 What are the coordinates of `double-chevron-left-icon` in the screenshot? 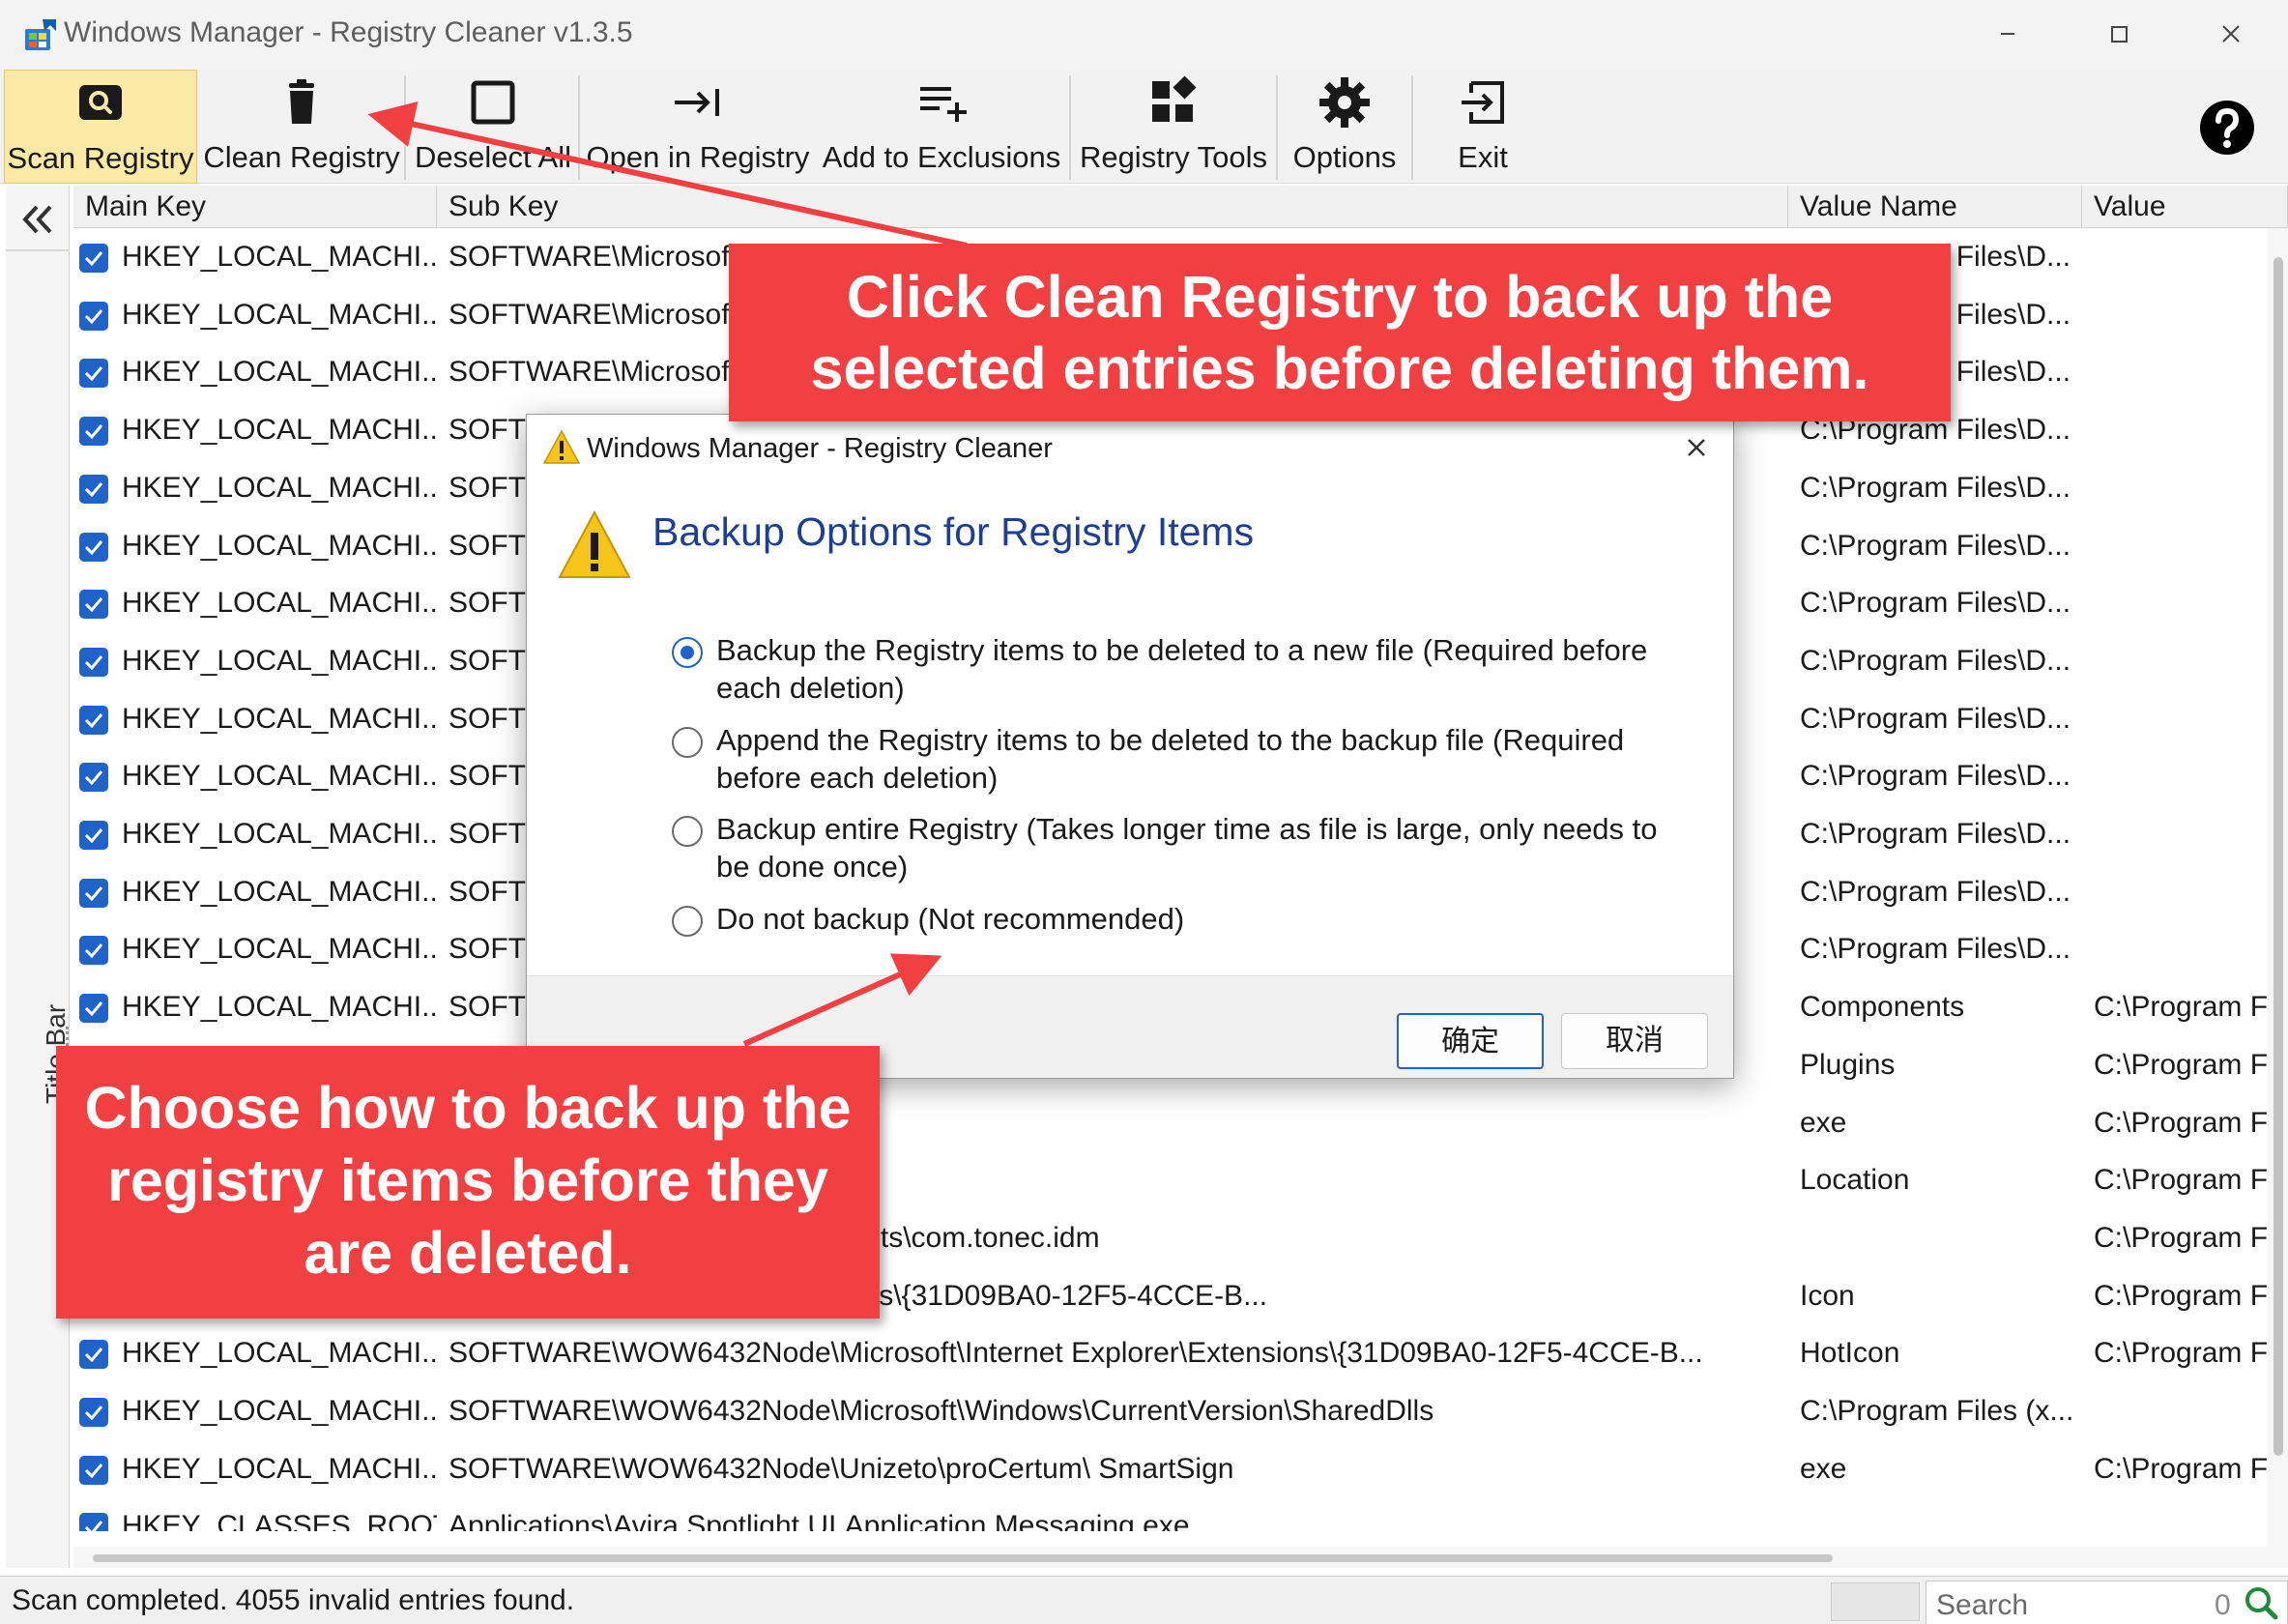 It's located at (38, 220).